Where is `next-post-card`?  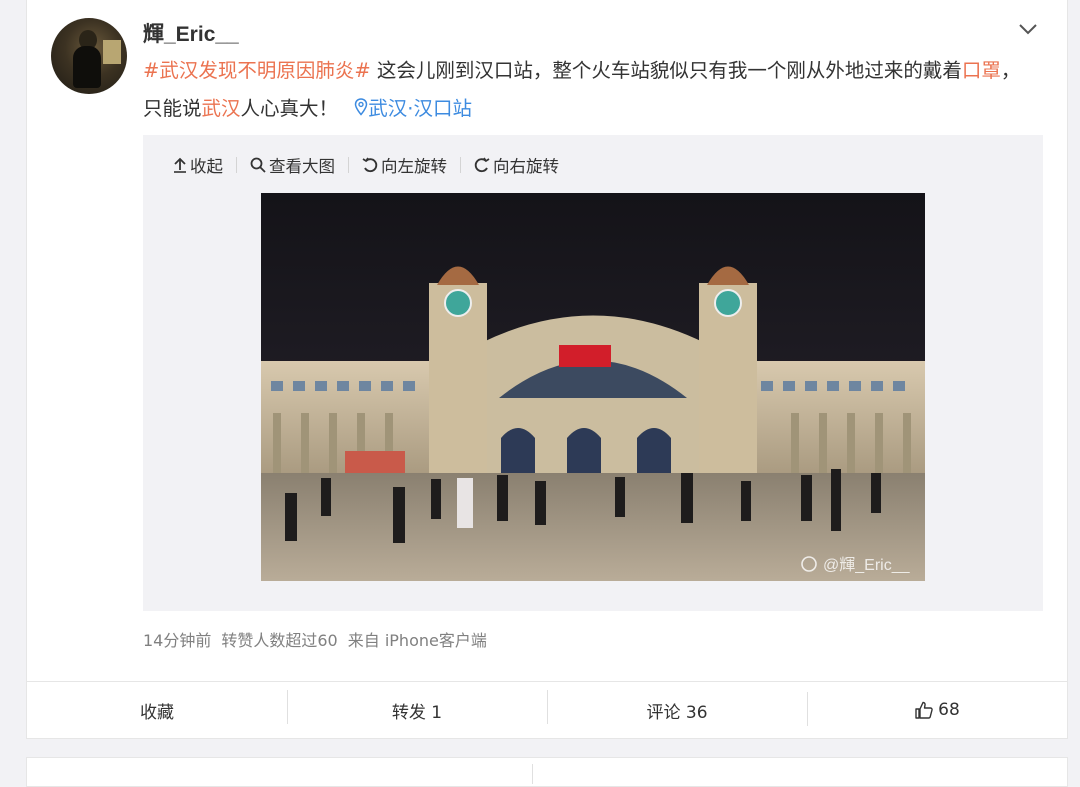
next-post-card is located at coordinates (547, 772).